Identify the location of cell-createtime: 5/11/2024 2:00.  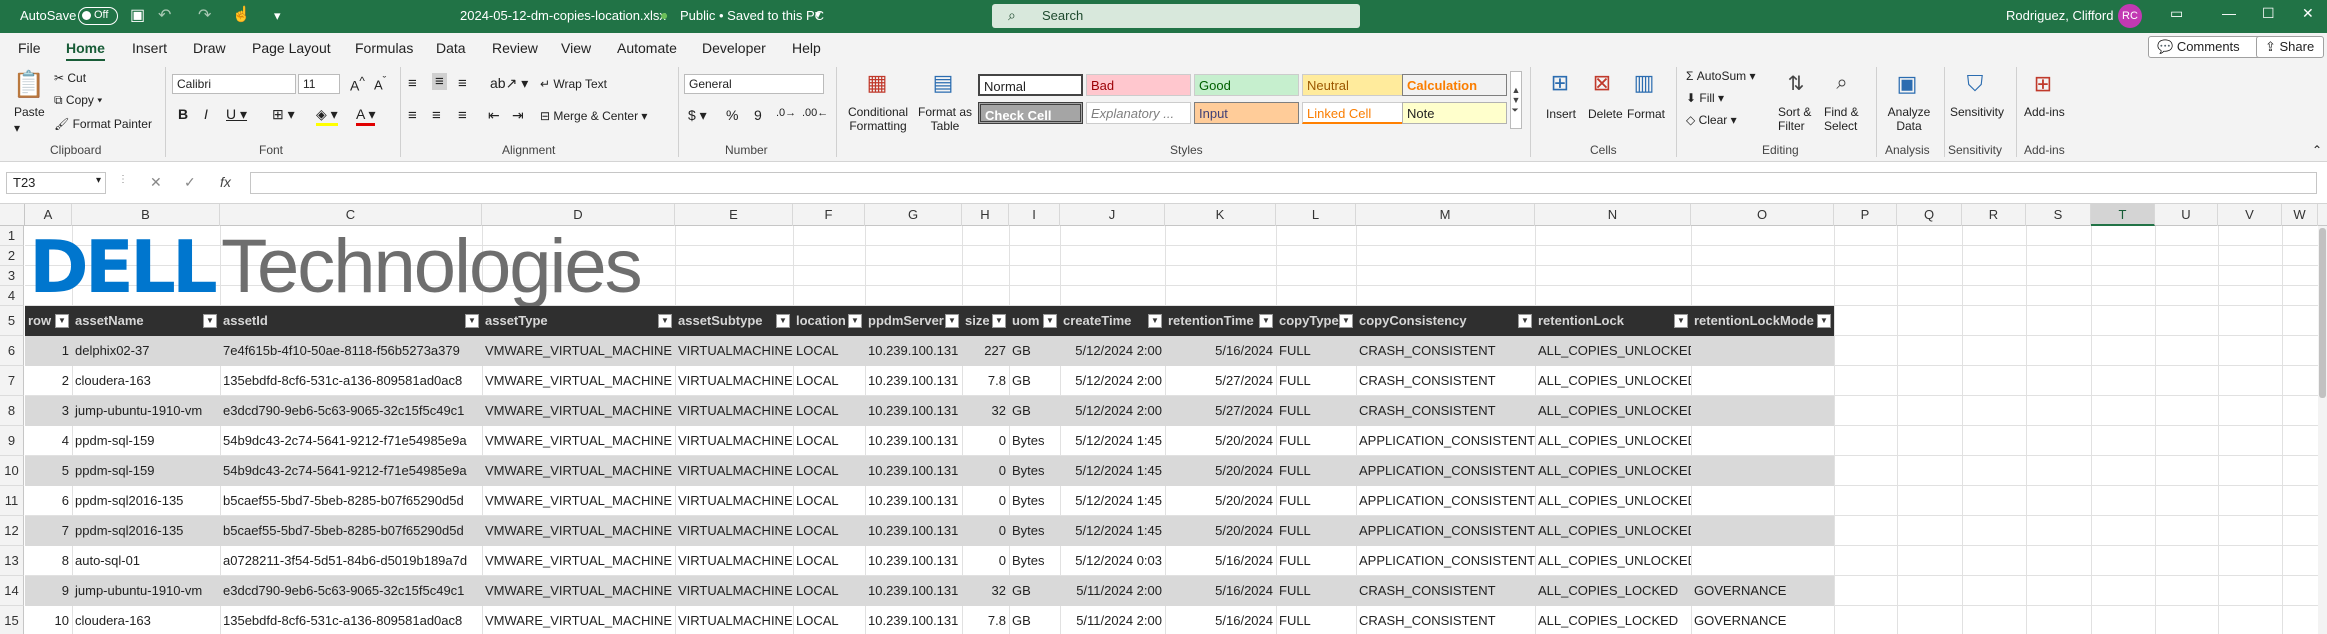
(1112, 620).